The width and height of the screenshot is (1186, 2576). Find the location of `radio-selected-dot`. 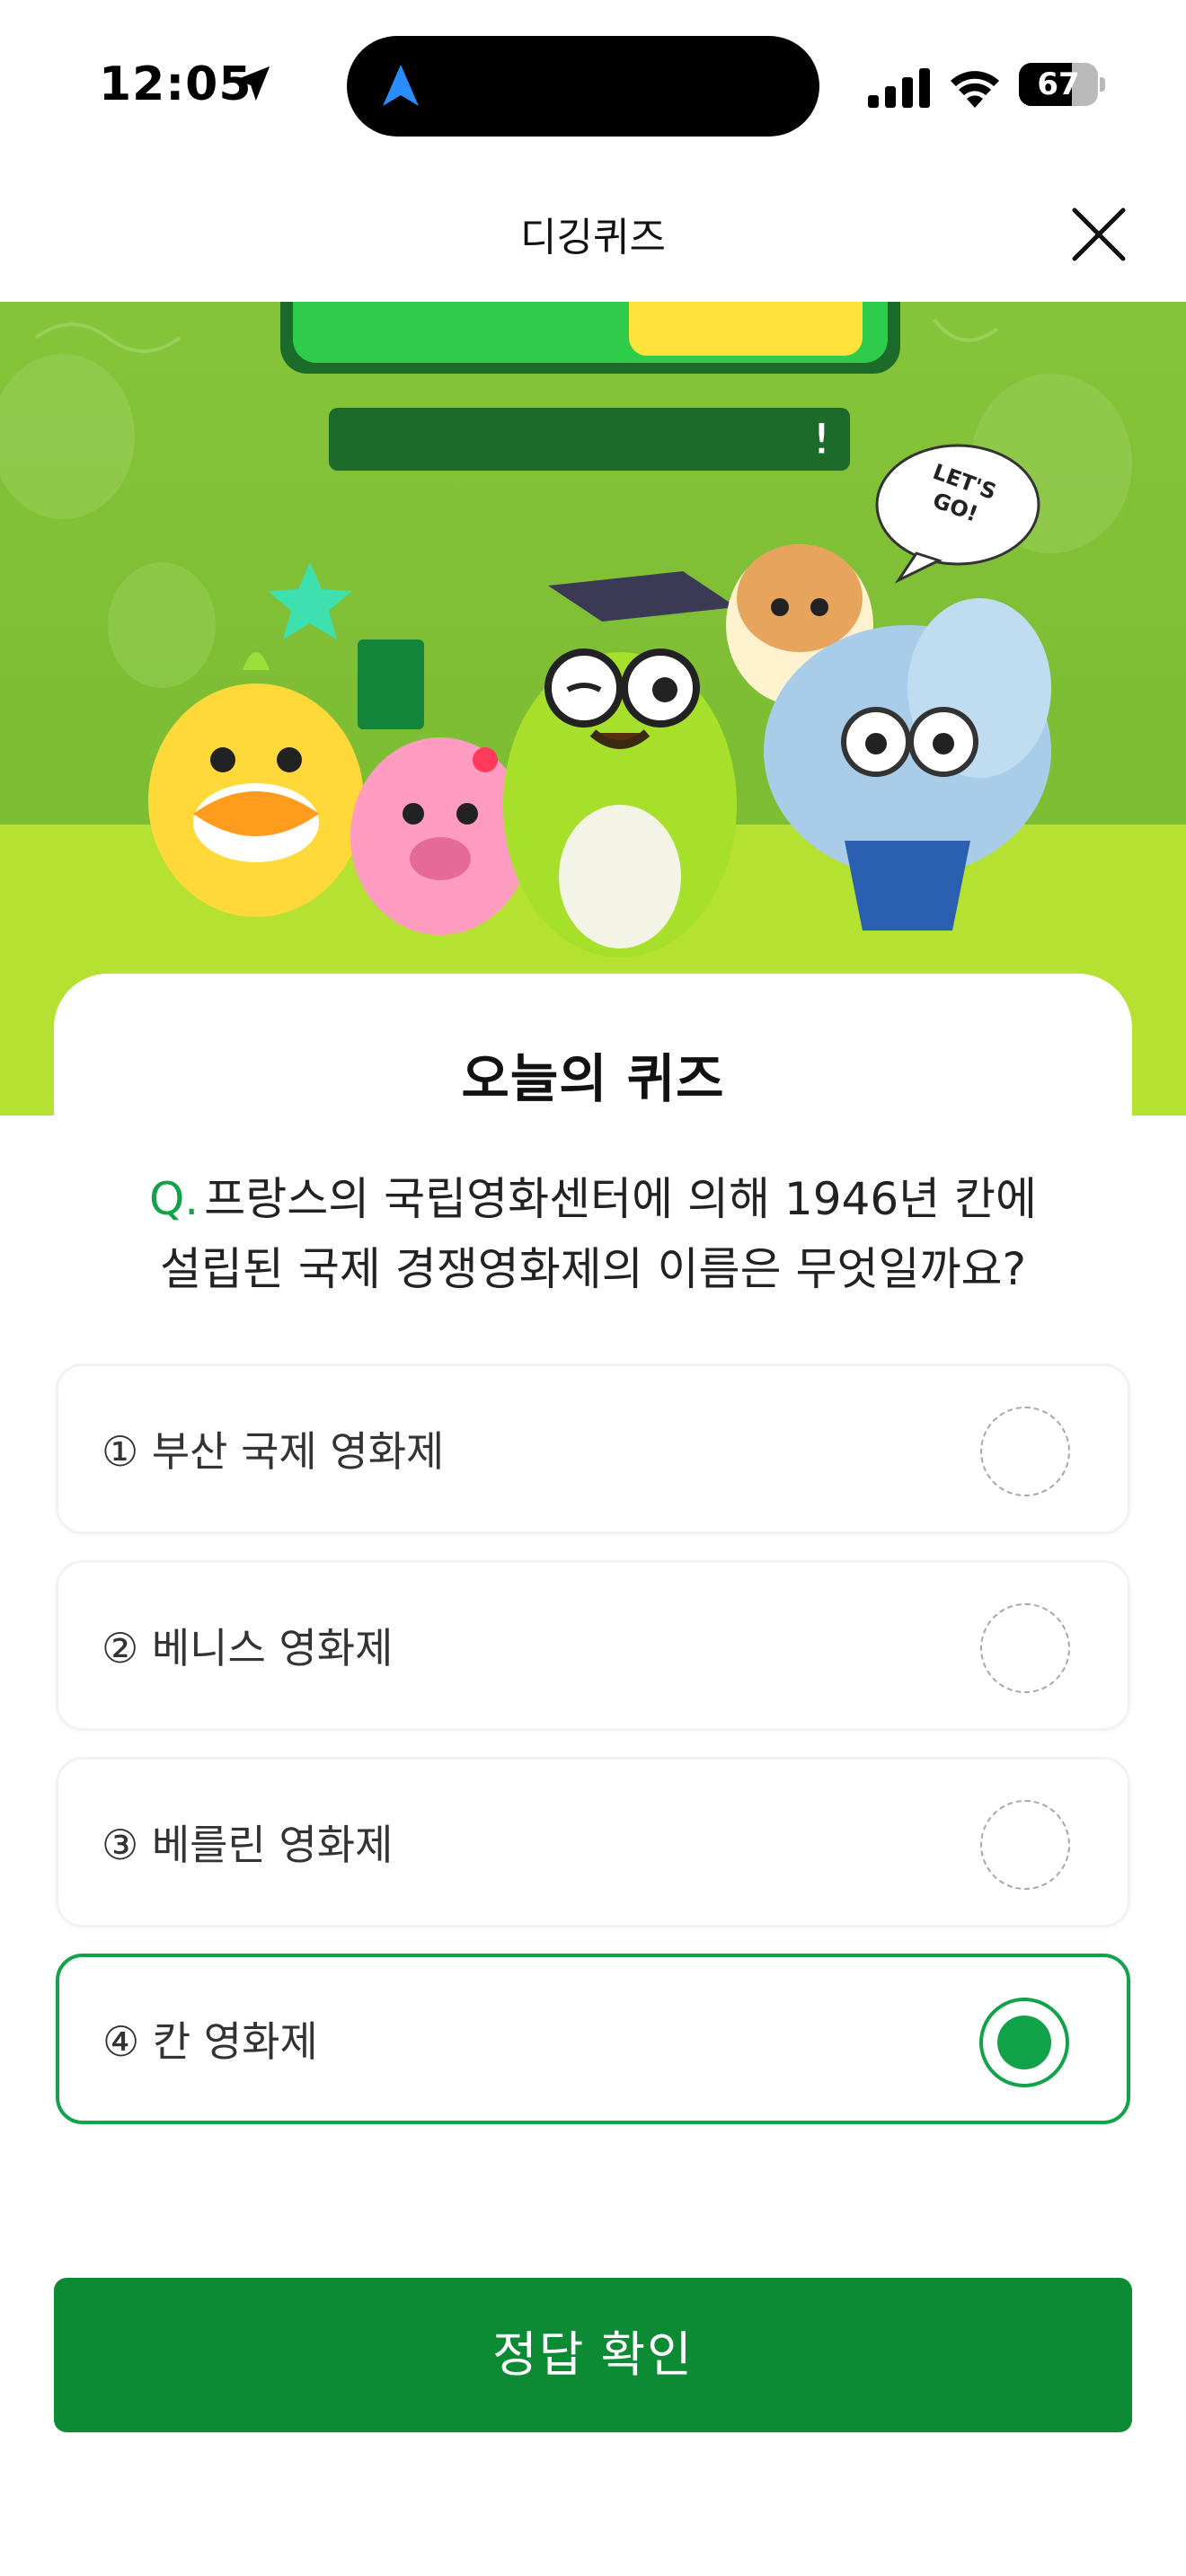

radio-selected-dot is located at coordinates (1024, 2042).